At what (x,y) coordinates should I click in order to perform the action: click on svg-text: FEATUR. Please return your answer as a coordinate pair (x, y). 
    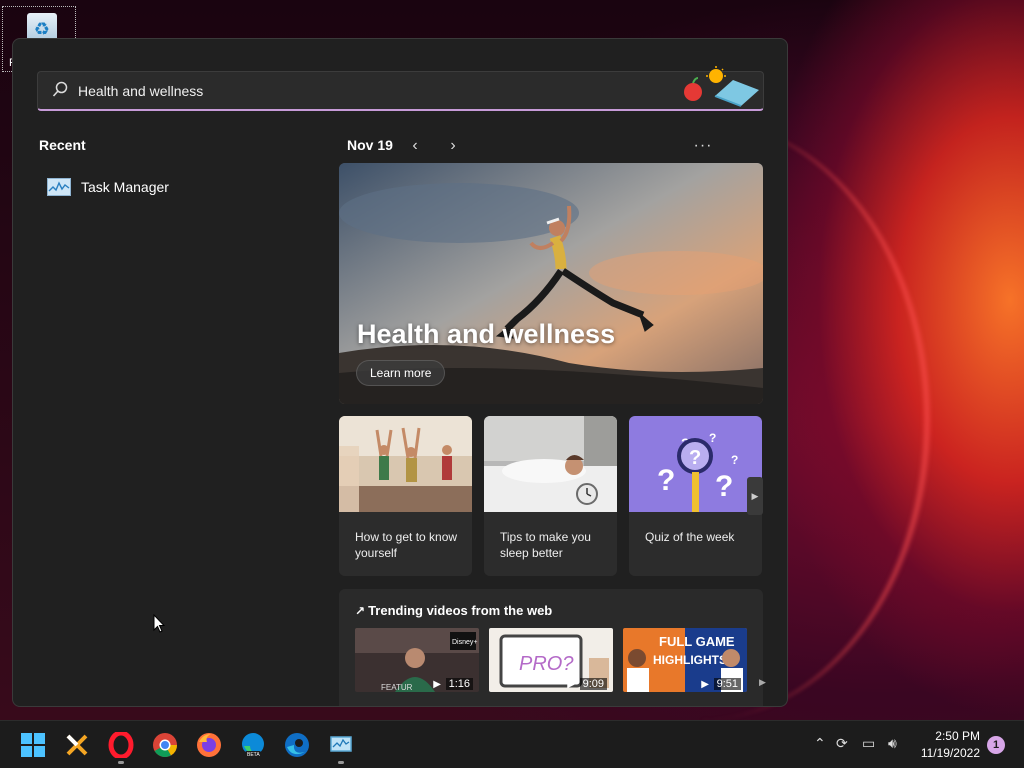
    Looking at the image, I should click on (397, 687).